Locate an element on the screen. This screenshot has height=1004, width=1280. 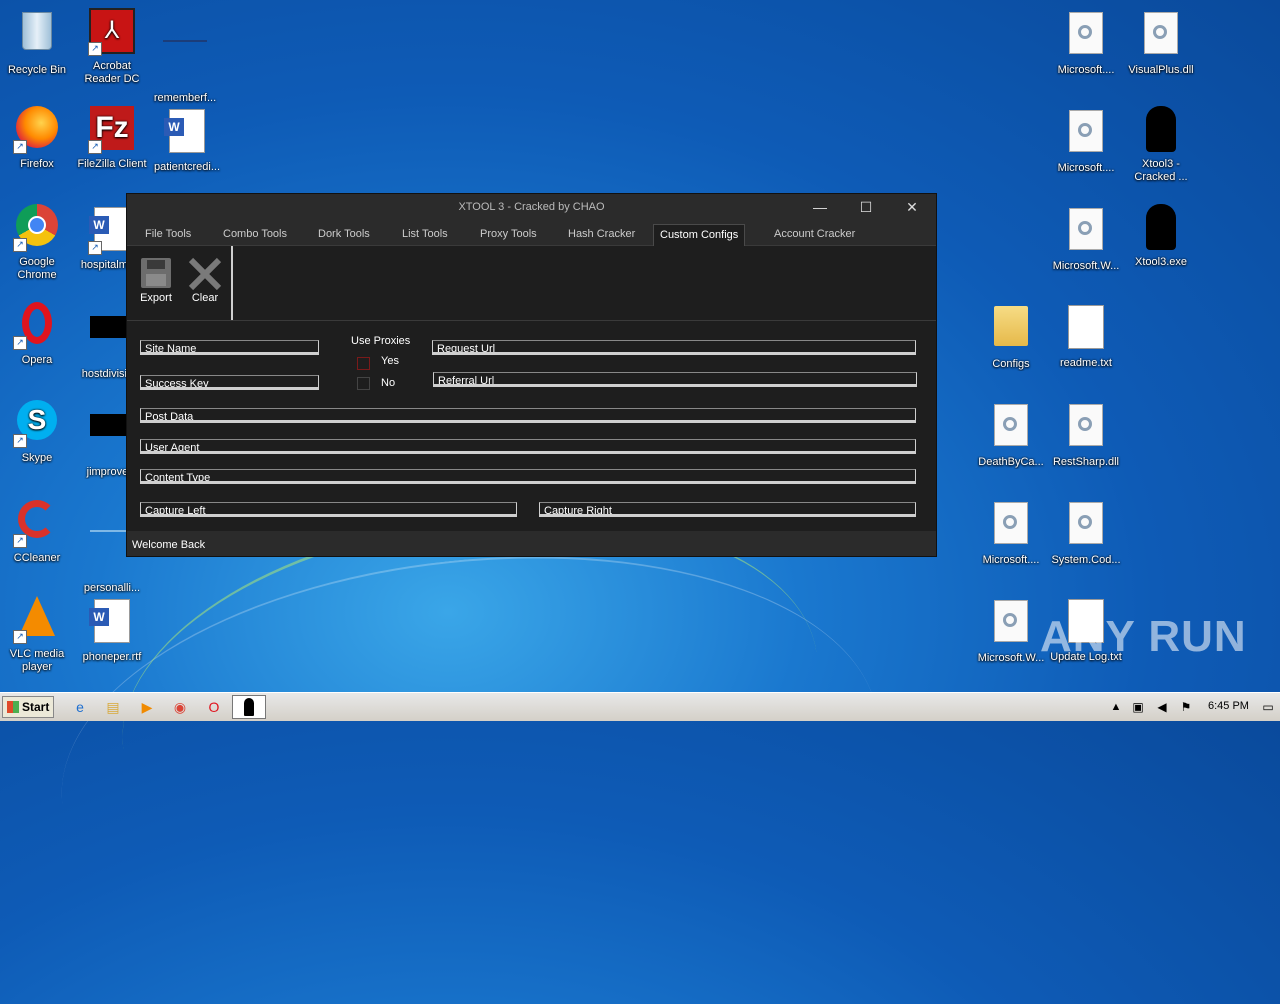
text-file-icon is located at coordinates (1086, 329).